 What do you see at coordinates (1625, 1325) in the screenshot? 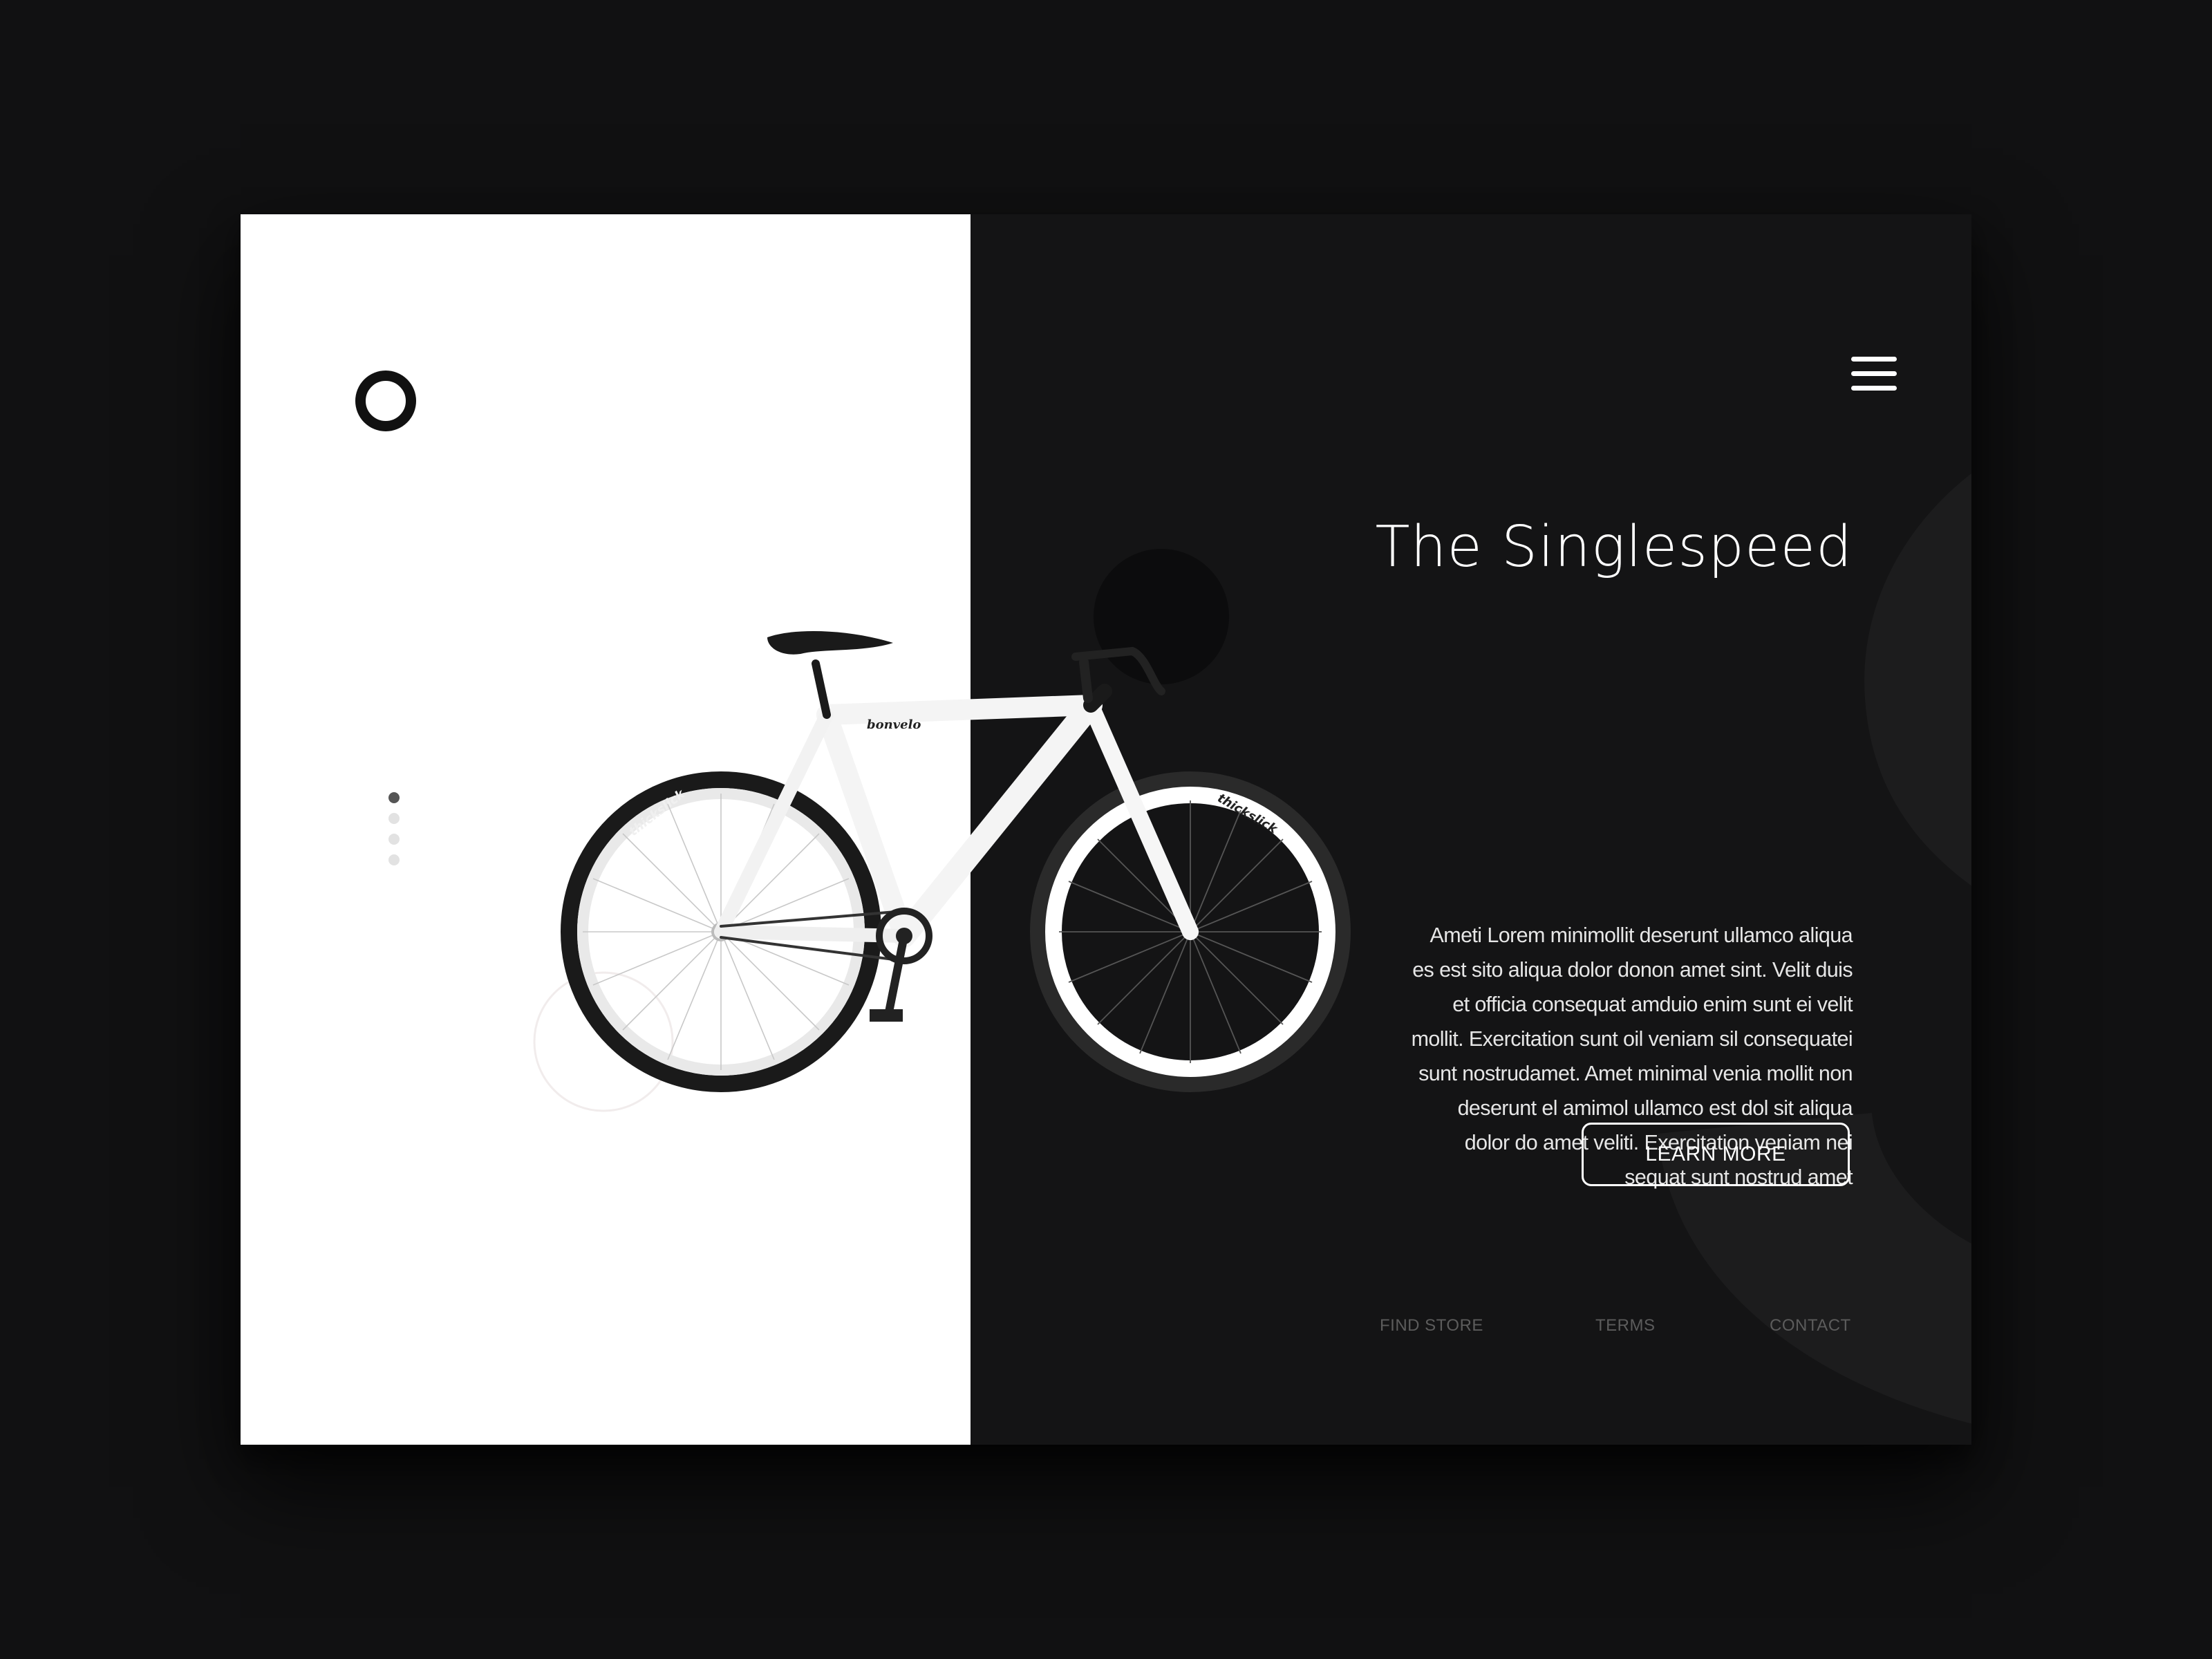
I see `footer-link-terms: TERMS` at bounding box center [1625, 1325].